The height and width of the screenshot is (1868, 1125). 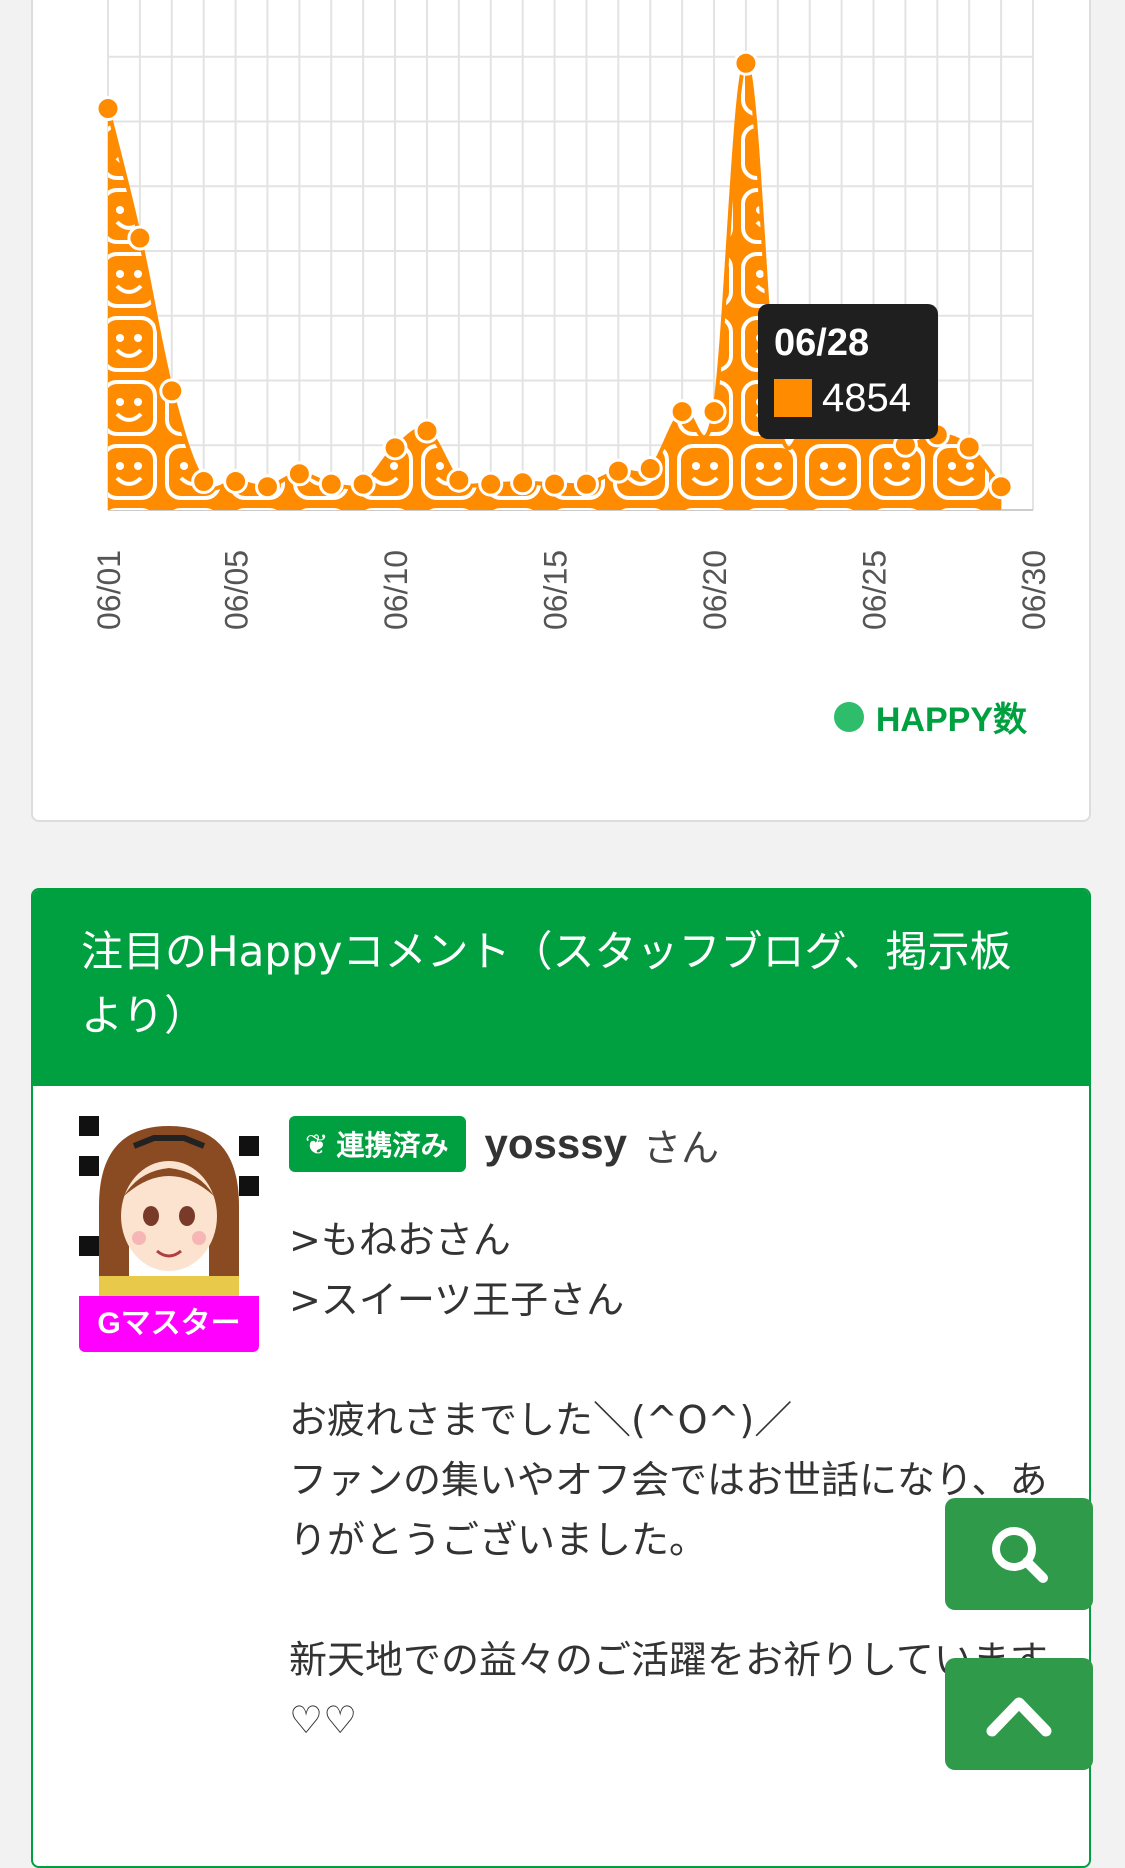 I want to click on chart-tooltip: 06/28 4854, so click(x=848, y=371).